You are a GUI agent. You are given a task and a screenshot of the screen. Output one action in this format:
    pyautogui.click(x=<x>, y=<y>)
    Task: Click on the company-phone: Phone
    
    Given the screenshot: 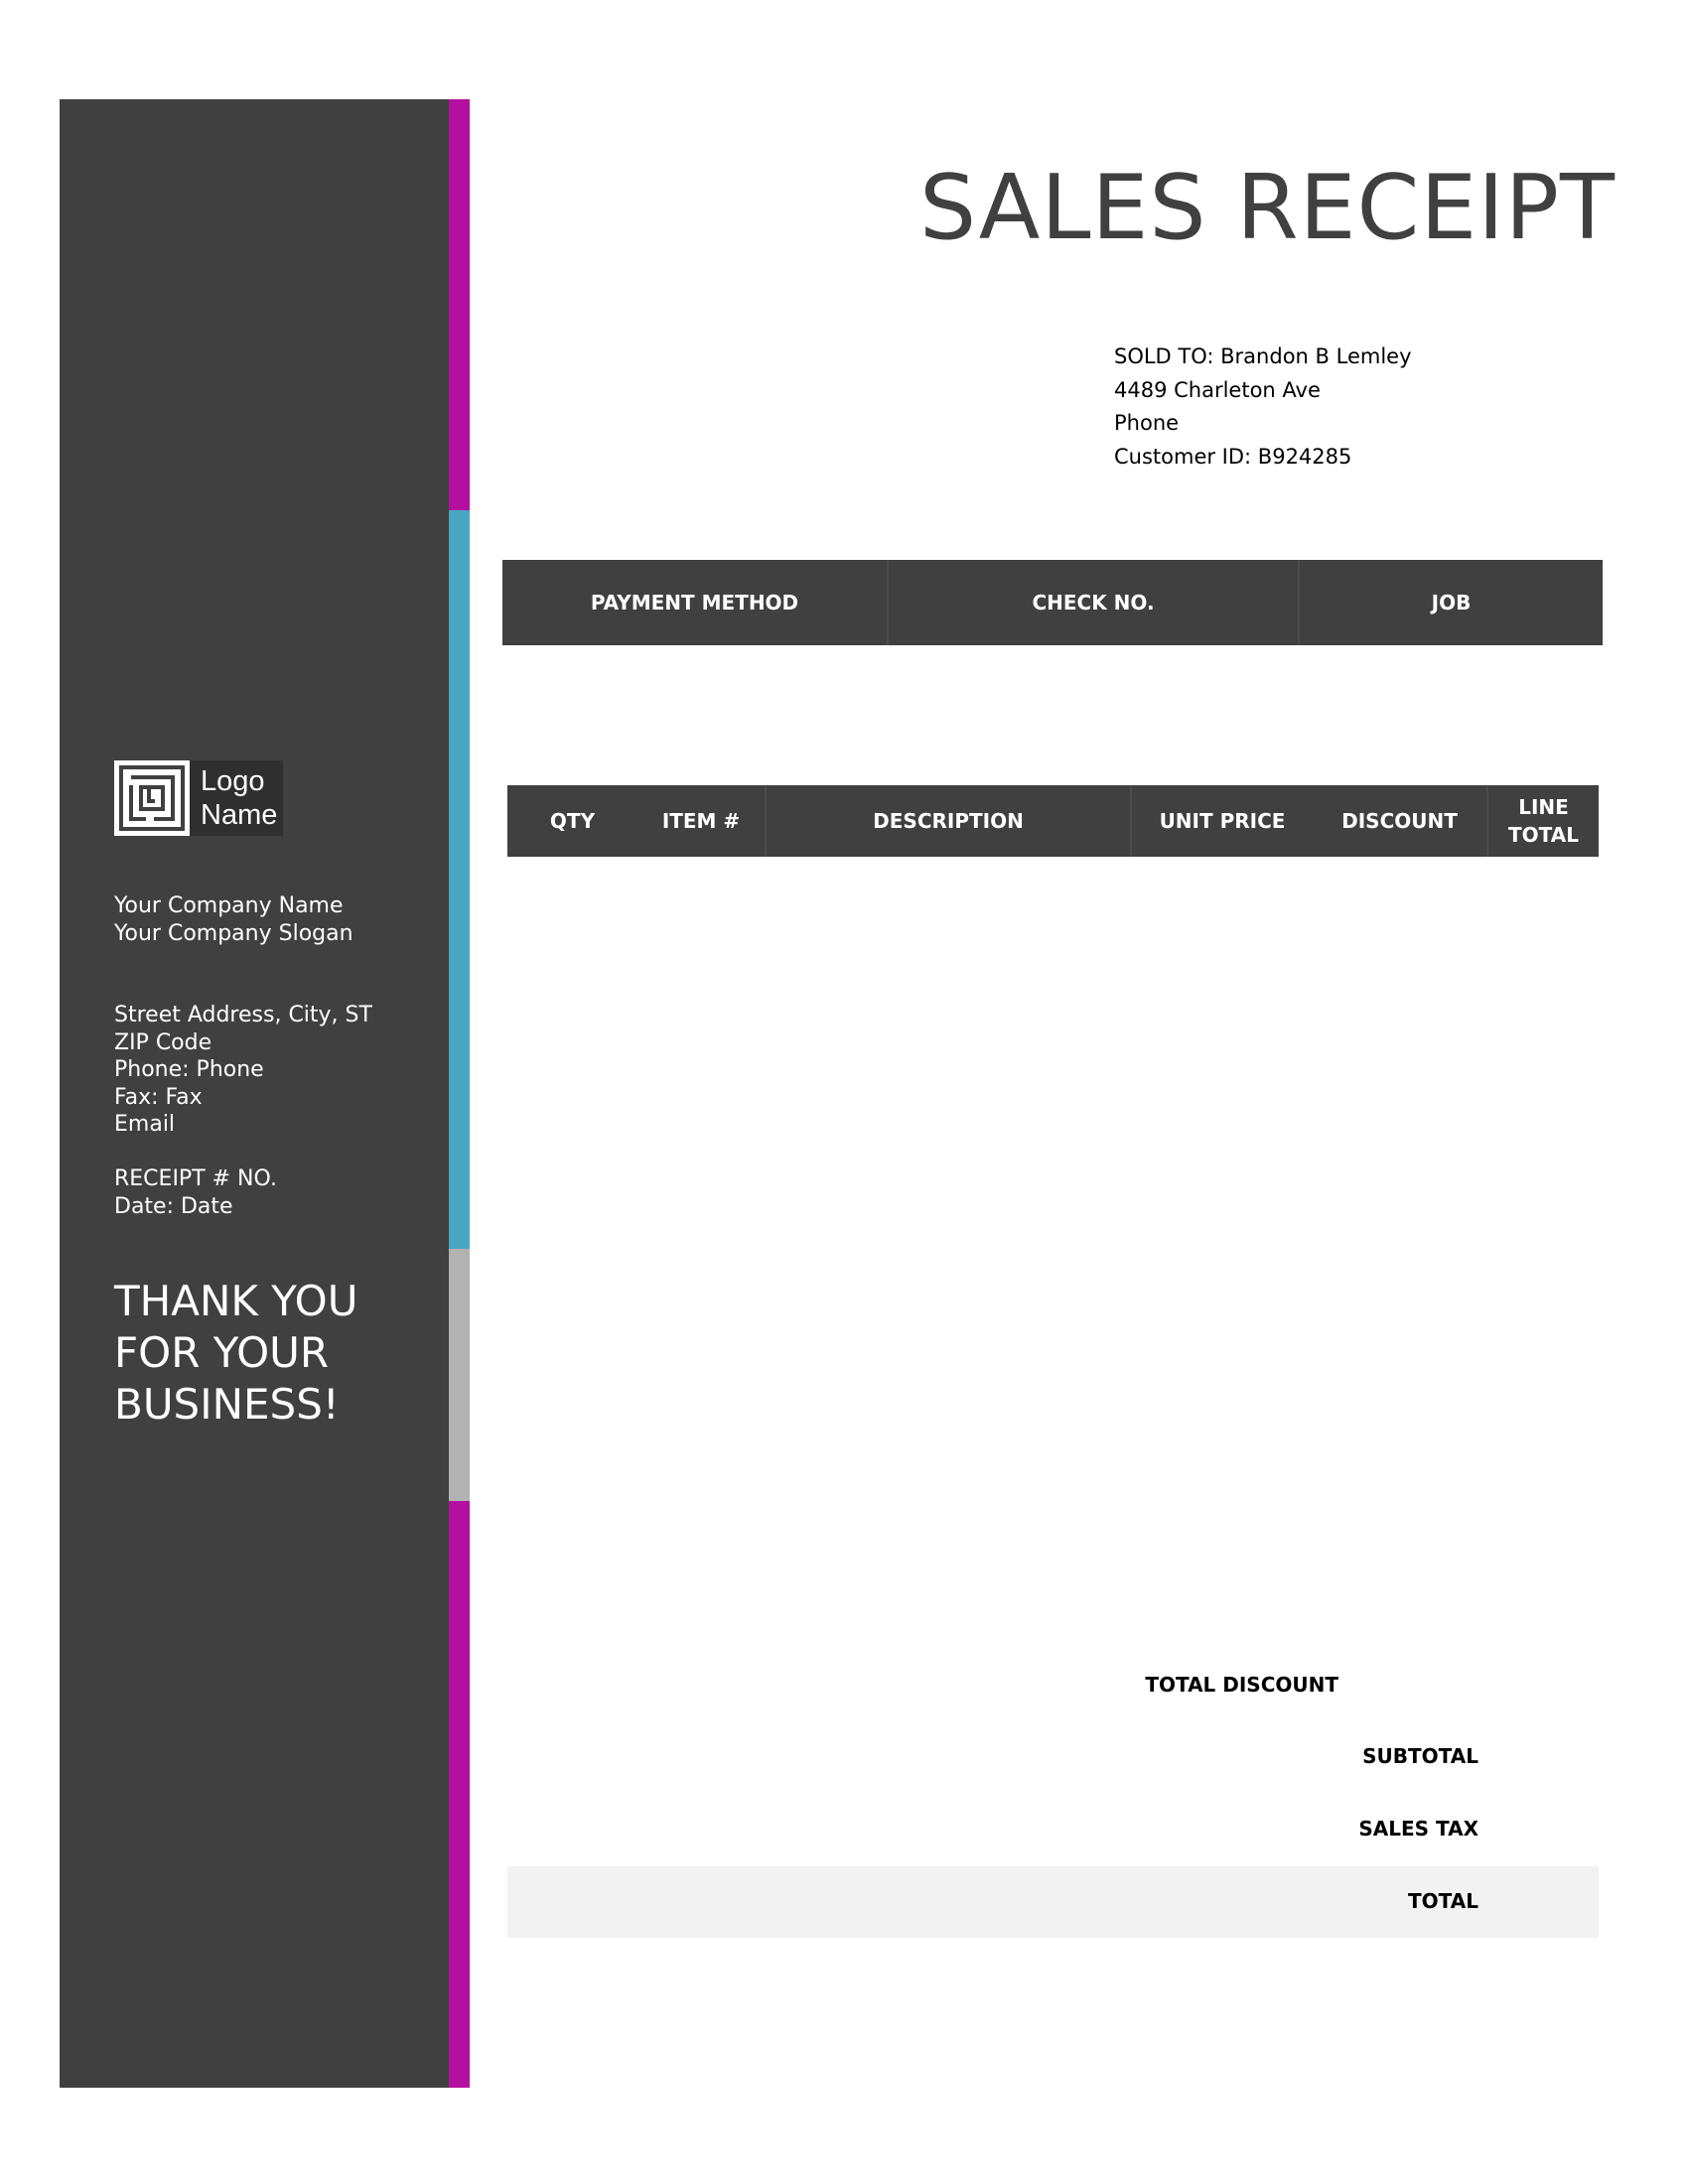 What is the action you would take?
    pyautogui.click(x=189, y=1069)
    